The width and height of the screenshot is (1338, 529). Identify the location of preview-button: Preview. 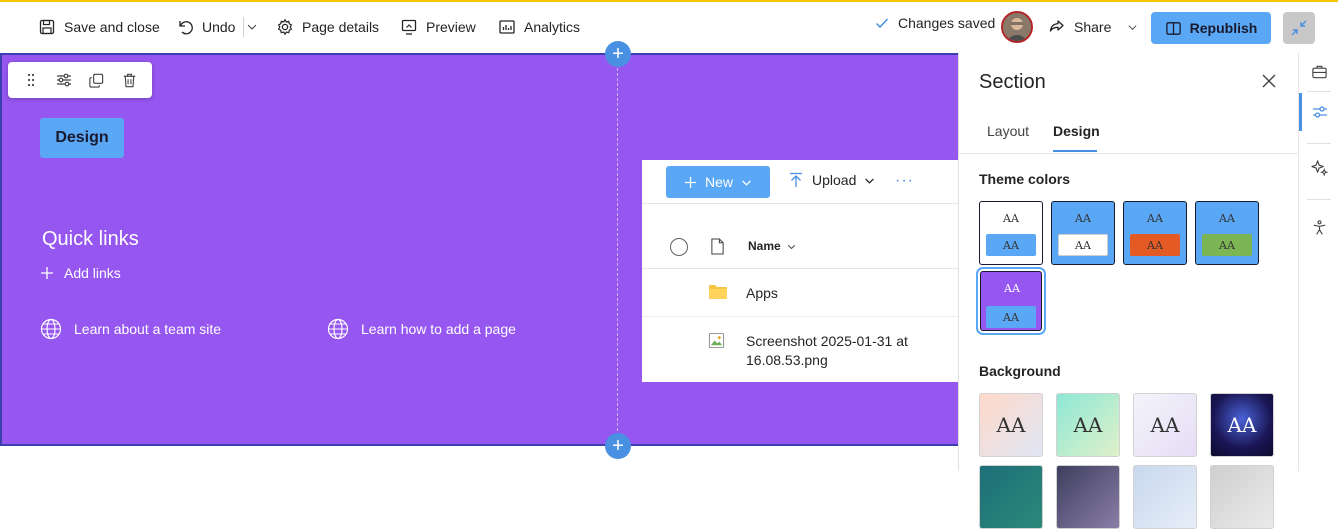
(438, 27).